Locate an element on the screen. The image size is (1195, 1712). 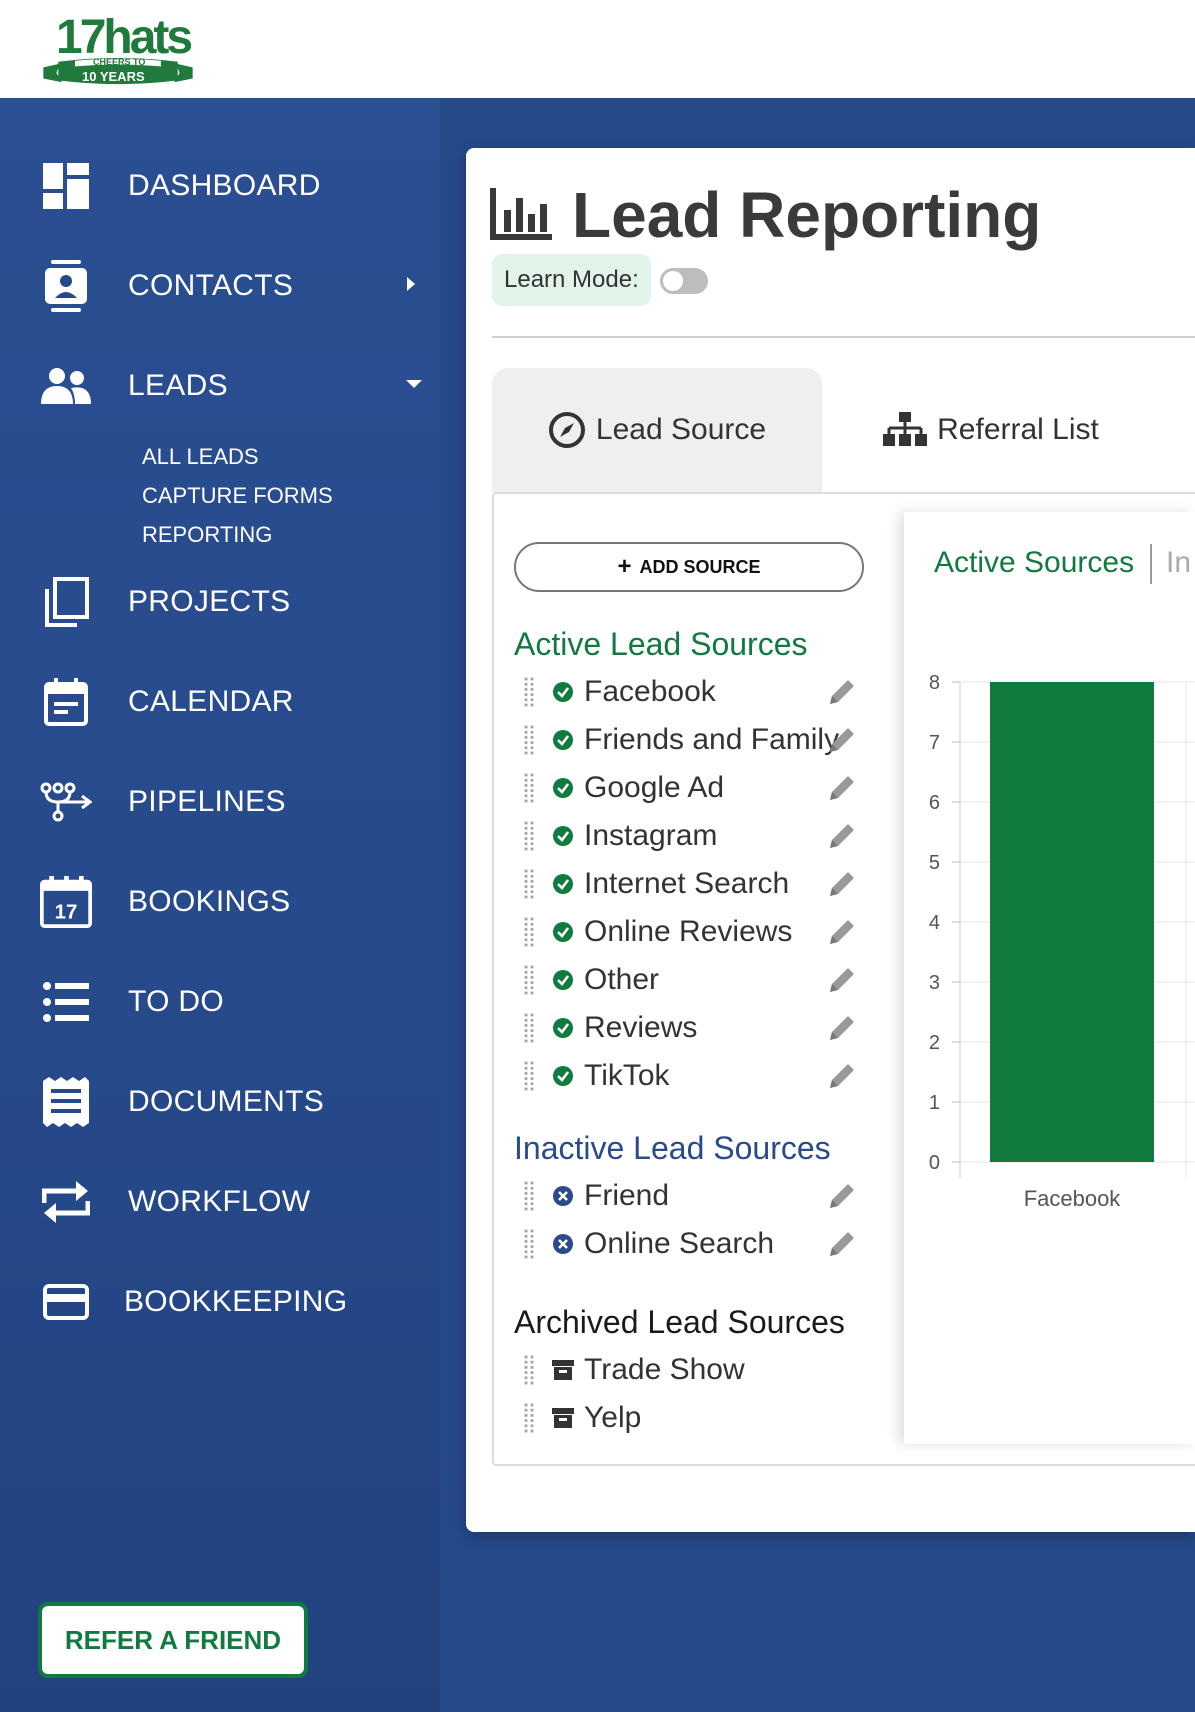
lead-source-row: Yelp is located at coordinates (694, 1418).